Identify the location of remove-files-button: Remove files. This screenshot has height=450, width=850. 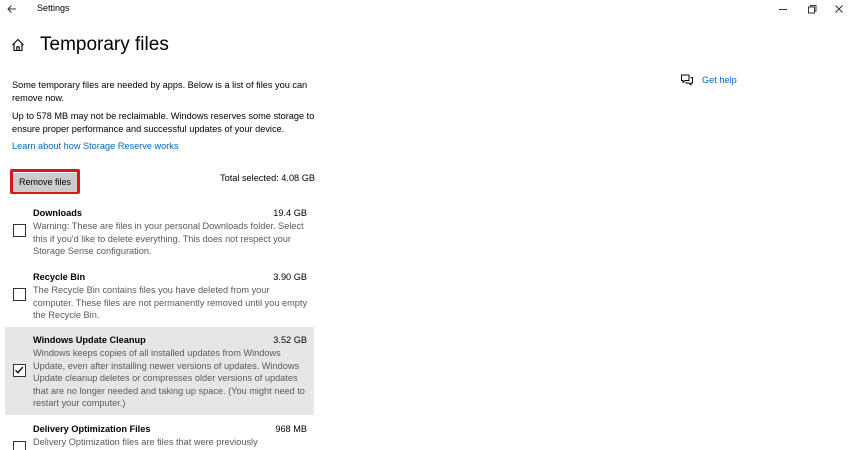
(45, 182).